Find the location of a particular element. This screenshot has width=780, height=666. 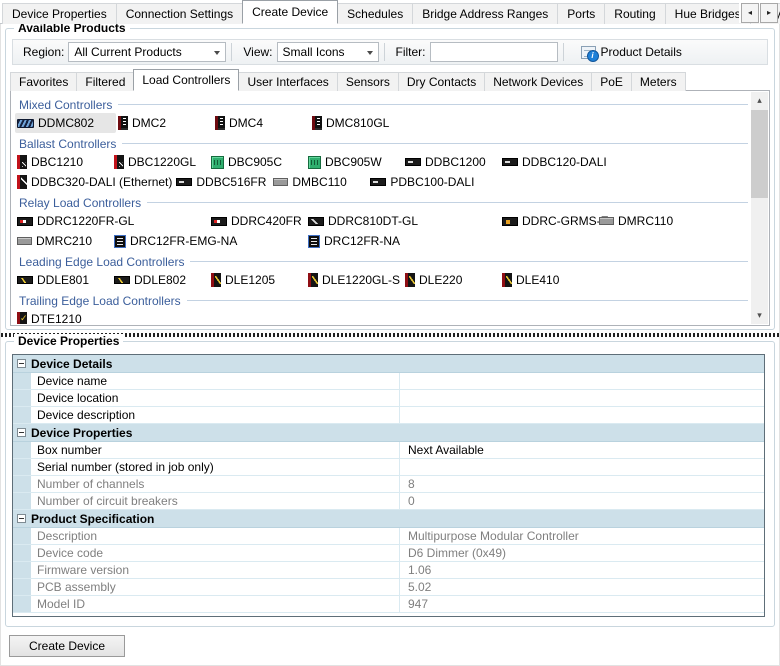

scroll-down-icon: ▾ is located at coordinates (759, 315).